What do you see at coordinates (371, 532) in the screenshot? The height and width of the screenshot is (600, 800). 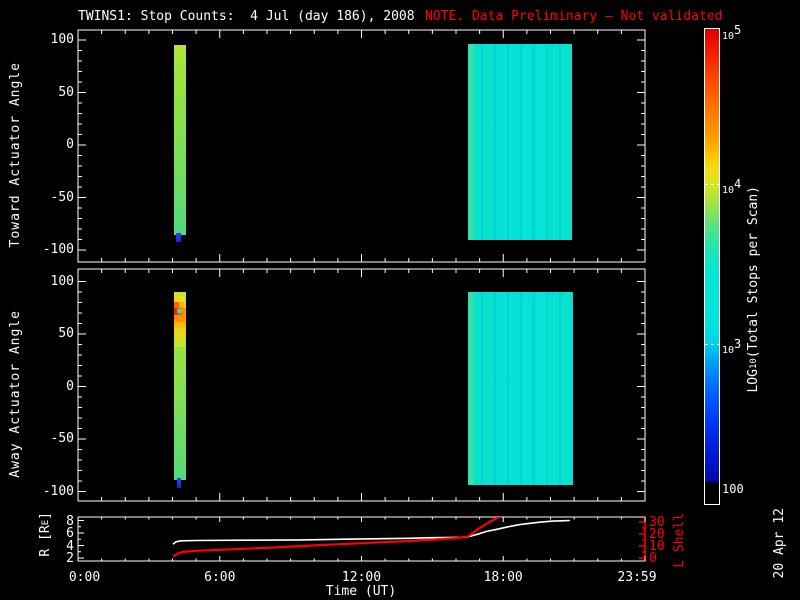 I see `curve-r` at bounding box center [371, 532].